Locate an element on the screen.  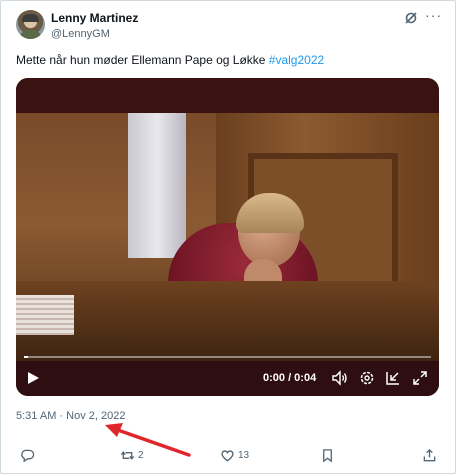
volume-icon is located at coordinates (340, 378).